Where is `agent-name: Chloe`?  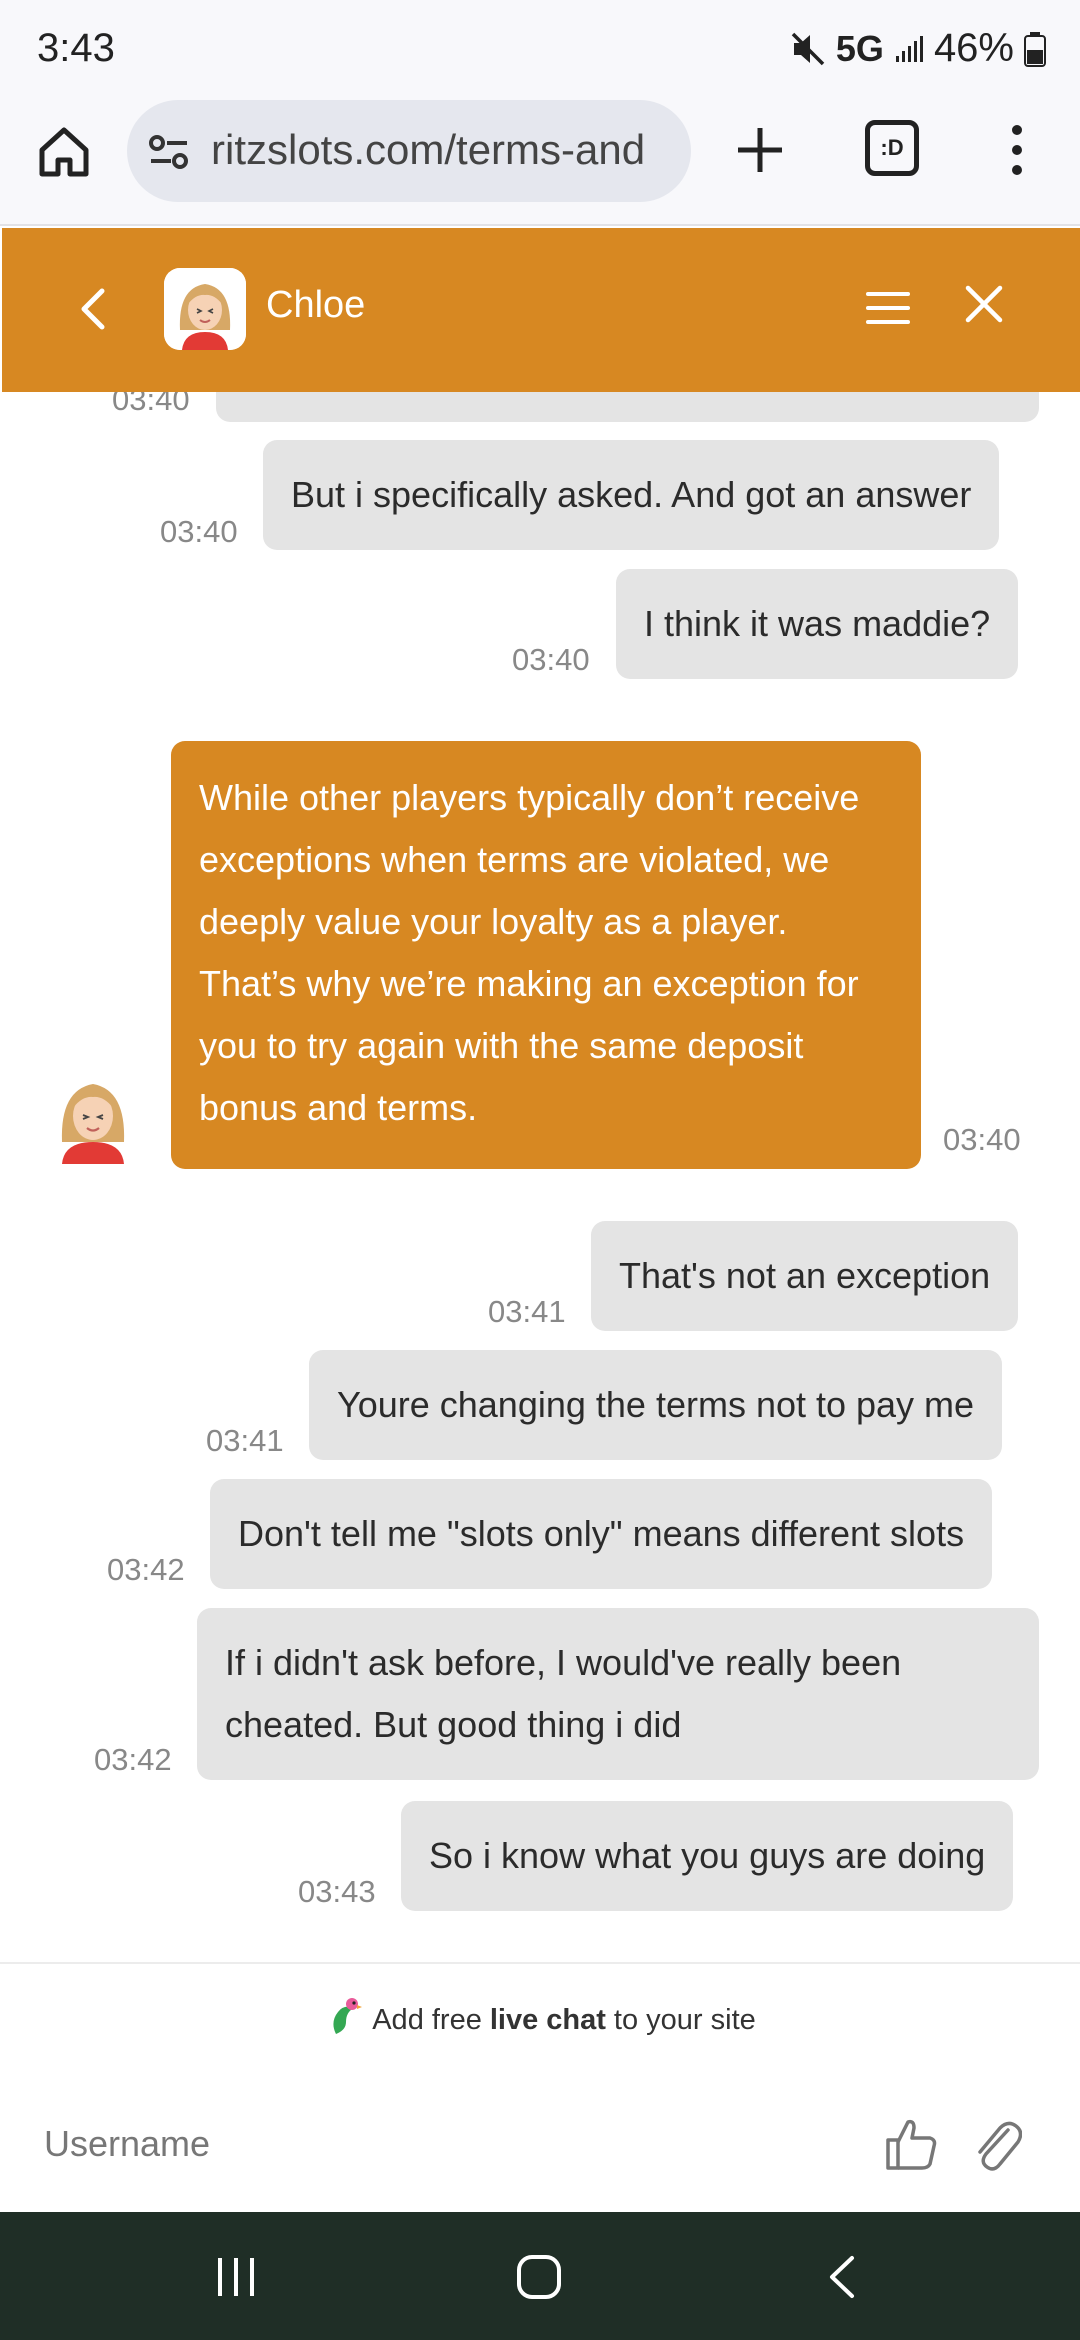 agent-name: Chloe is located at coordinates (316, 305).